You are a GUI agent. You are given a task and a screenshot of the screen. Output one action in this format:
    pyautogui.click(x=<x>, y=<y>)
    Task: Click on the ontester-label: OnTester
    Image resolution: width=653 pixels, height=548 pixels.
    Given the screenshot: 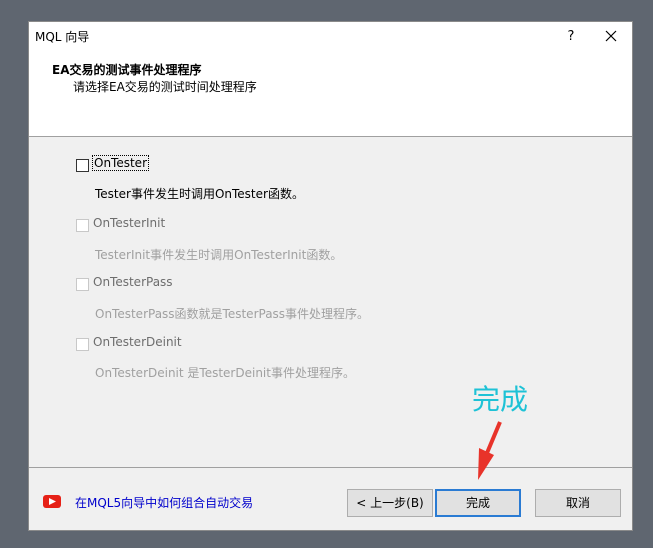 What is the action you would take?
    pyautogui.click(x=120, y=163)
    